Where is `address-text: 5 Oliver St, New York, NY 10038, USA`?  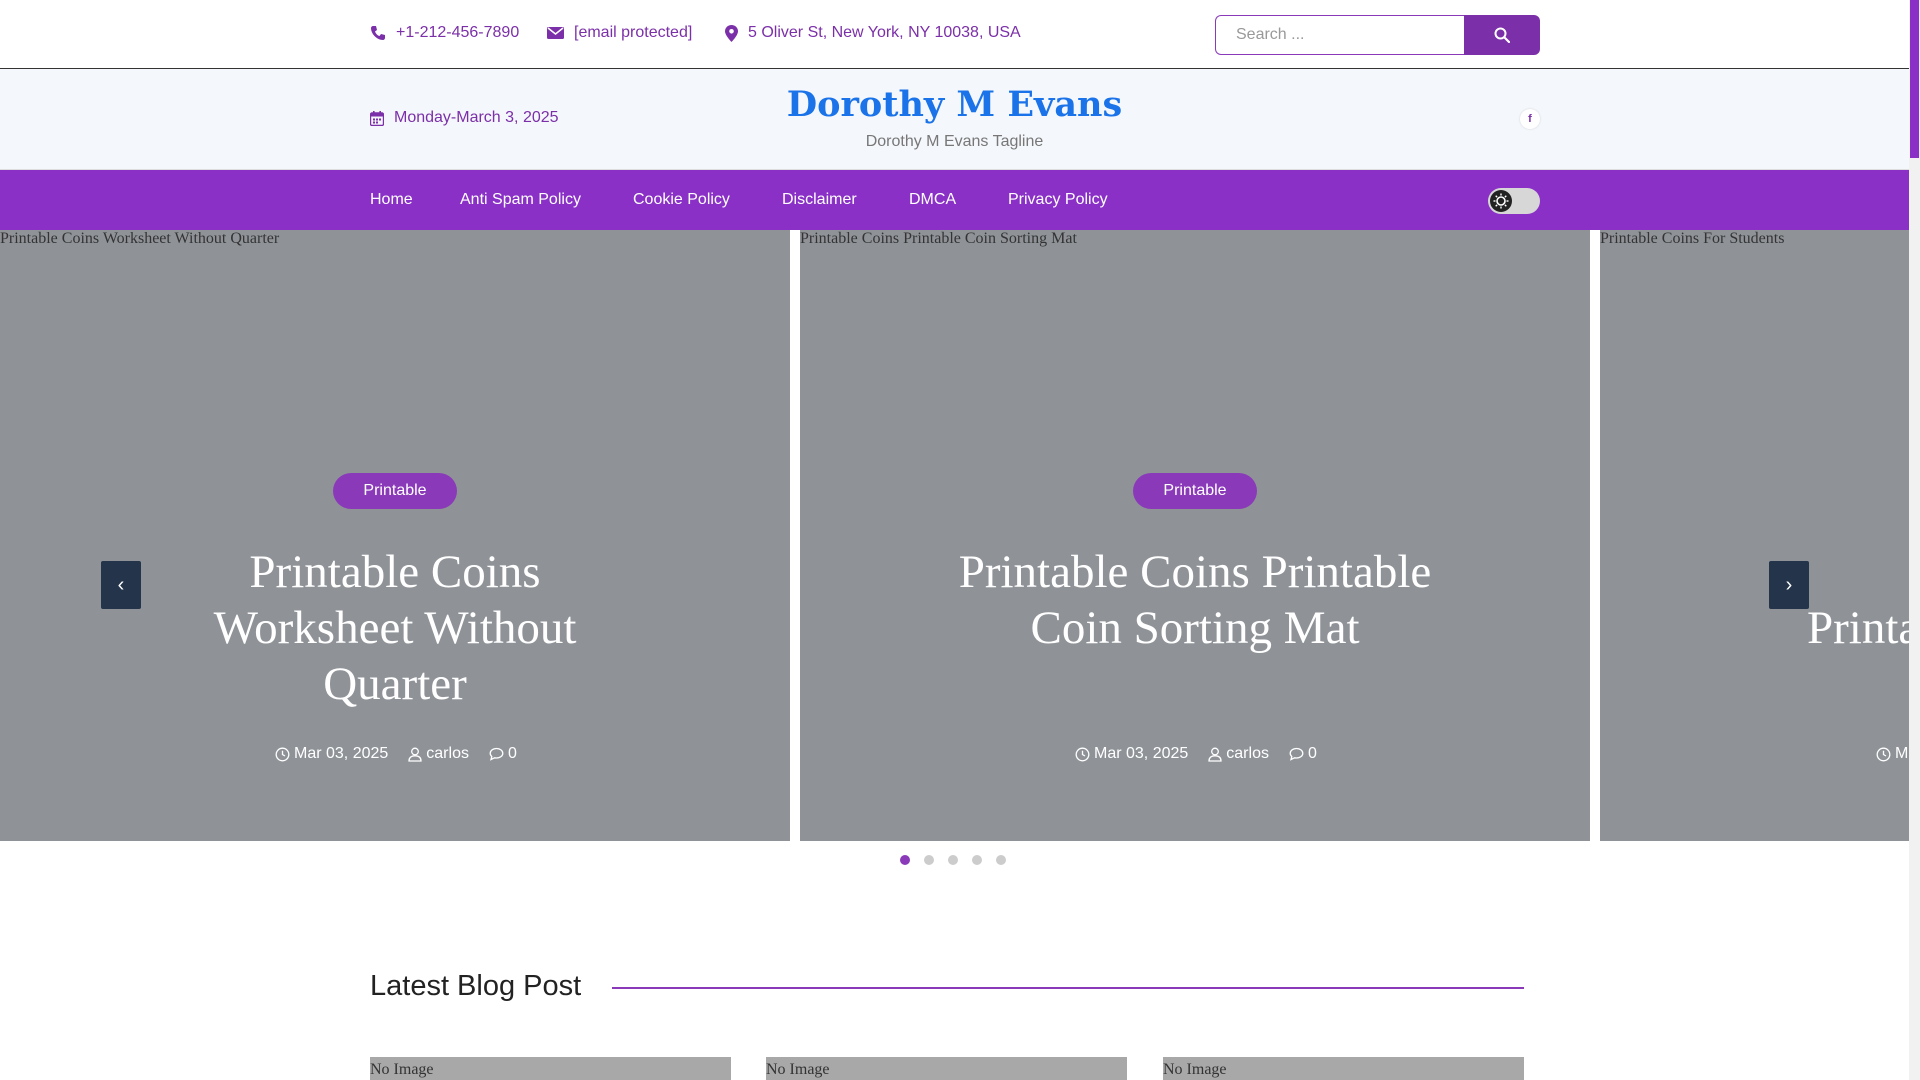
address-text: 5 Oliver St, New York, NY 10038, USA is located at coordinates (884, 32).